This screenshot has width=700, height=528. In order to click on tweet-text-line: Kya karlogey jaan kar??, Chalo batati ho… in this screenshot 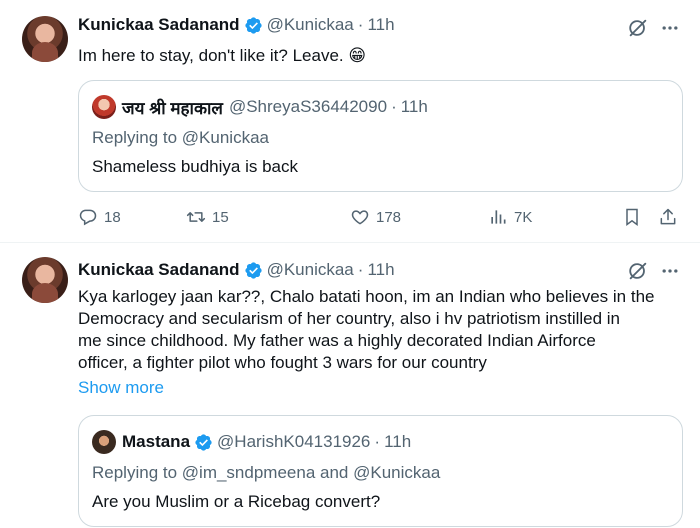, I will do `click(366, 296)`.